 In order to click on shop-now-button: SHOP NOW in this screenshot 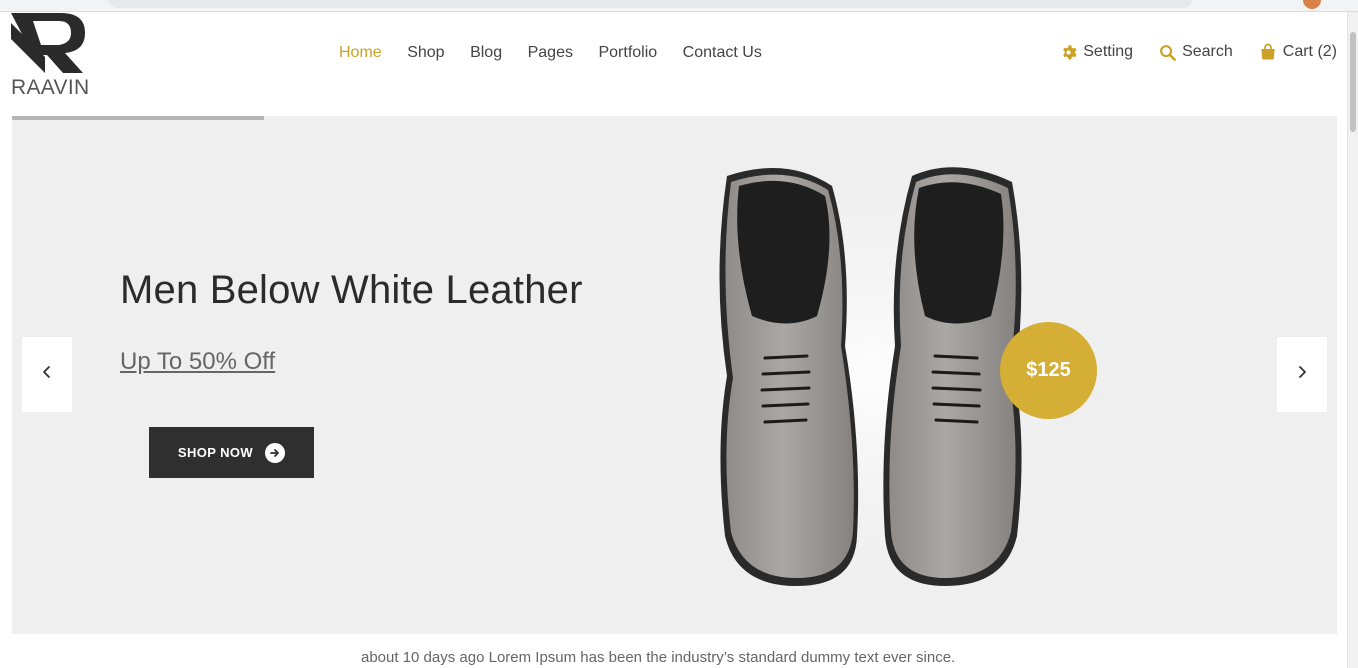, I will do `click(231, 452)`.